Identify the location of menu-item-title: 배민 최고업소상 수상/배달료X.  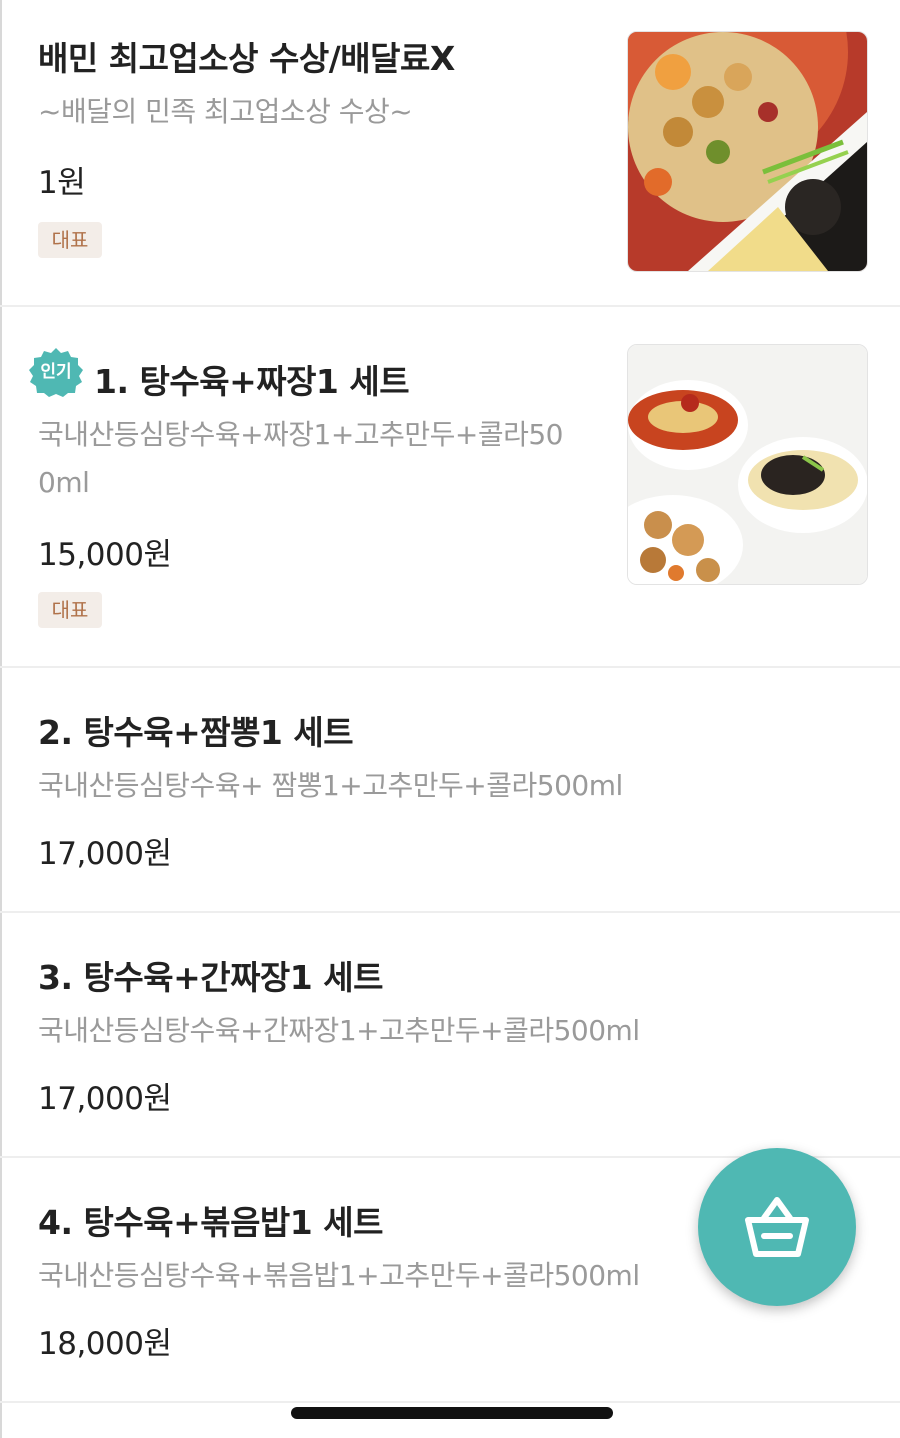
(246, 58).